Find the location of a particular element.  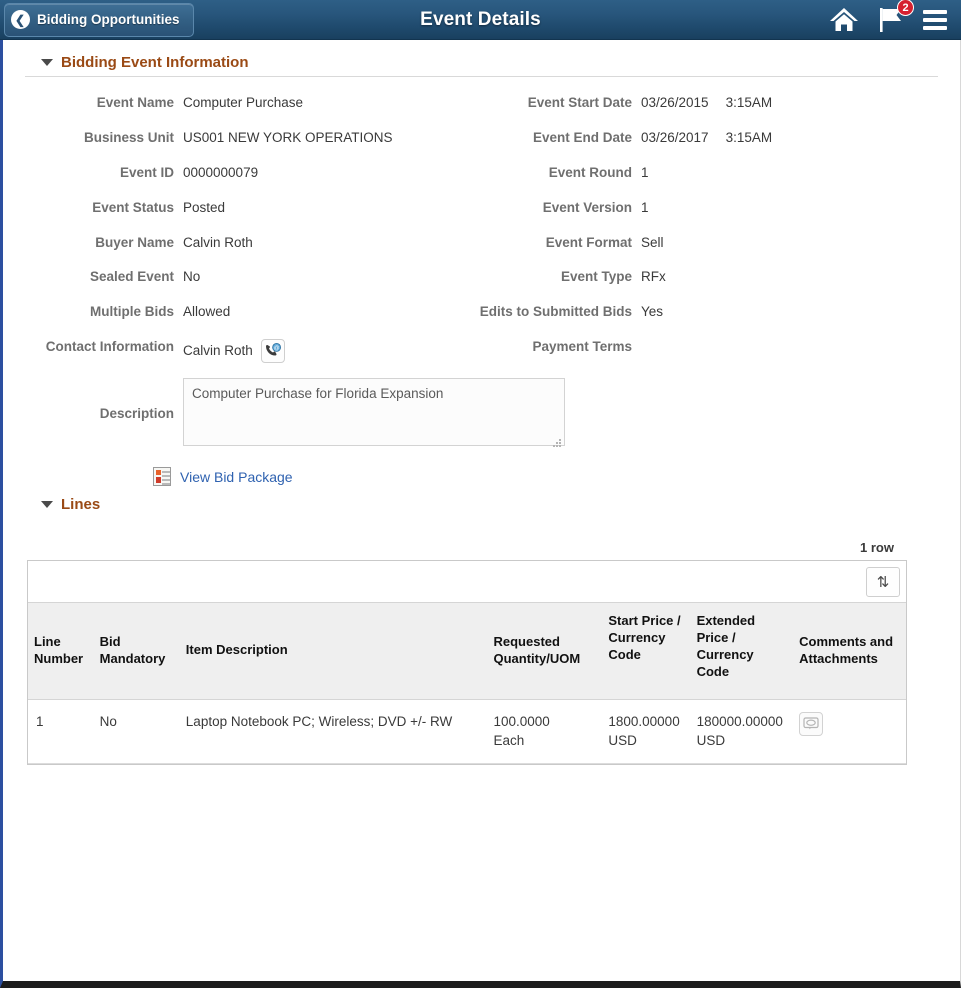

cell-extended-price: 180000.00000 USD is located at coordinates (742, 731).